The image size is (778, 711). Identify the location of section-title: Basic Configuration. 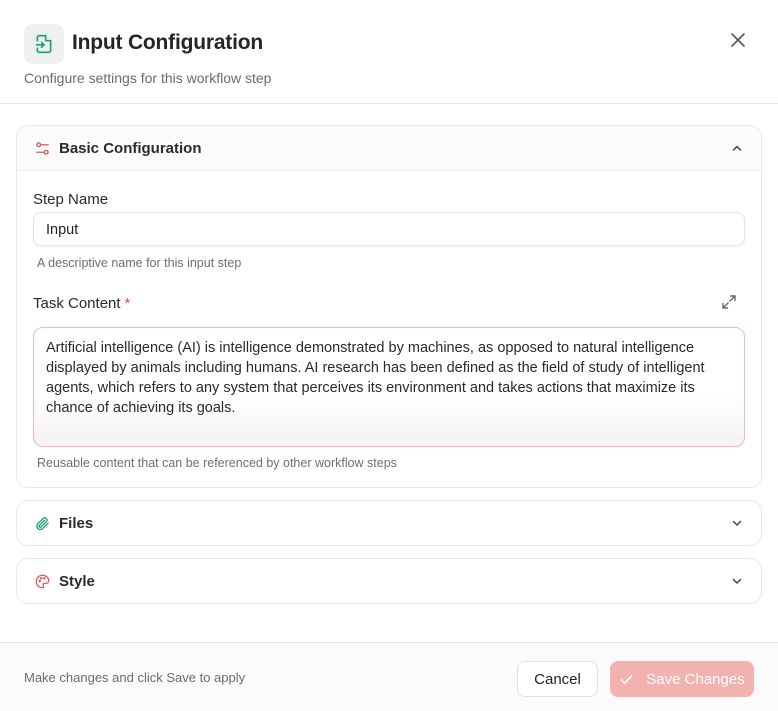
(130, 148).